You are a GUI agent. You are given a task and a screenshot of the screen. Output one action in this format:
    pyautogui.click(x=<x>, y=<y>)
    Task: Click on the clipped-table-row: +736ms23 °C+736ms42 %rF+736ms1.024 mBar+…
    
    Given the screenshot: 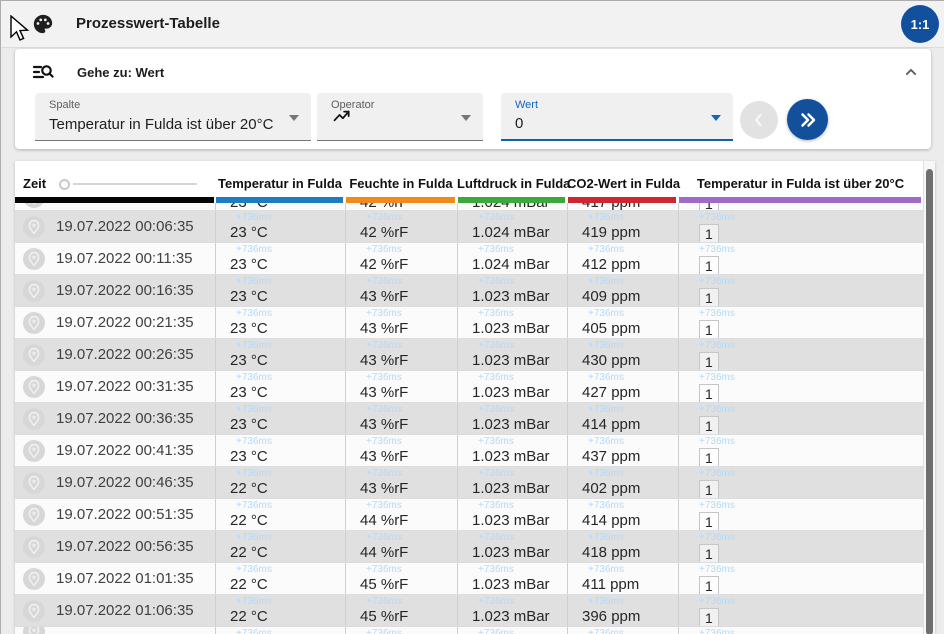 What is the action you would take?
    pyautogui.click(x=475, y=206)
    